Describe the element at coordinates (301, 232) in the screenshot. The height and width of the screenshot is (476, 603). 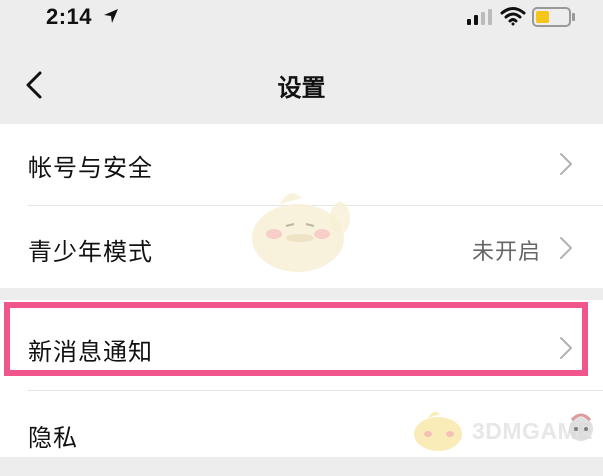
I see `mascot-icon` at that location.